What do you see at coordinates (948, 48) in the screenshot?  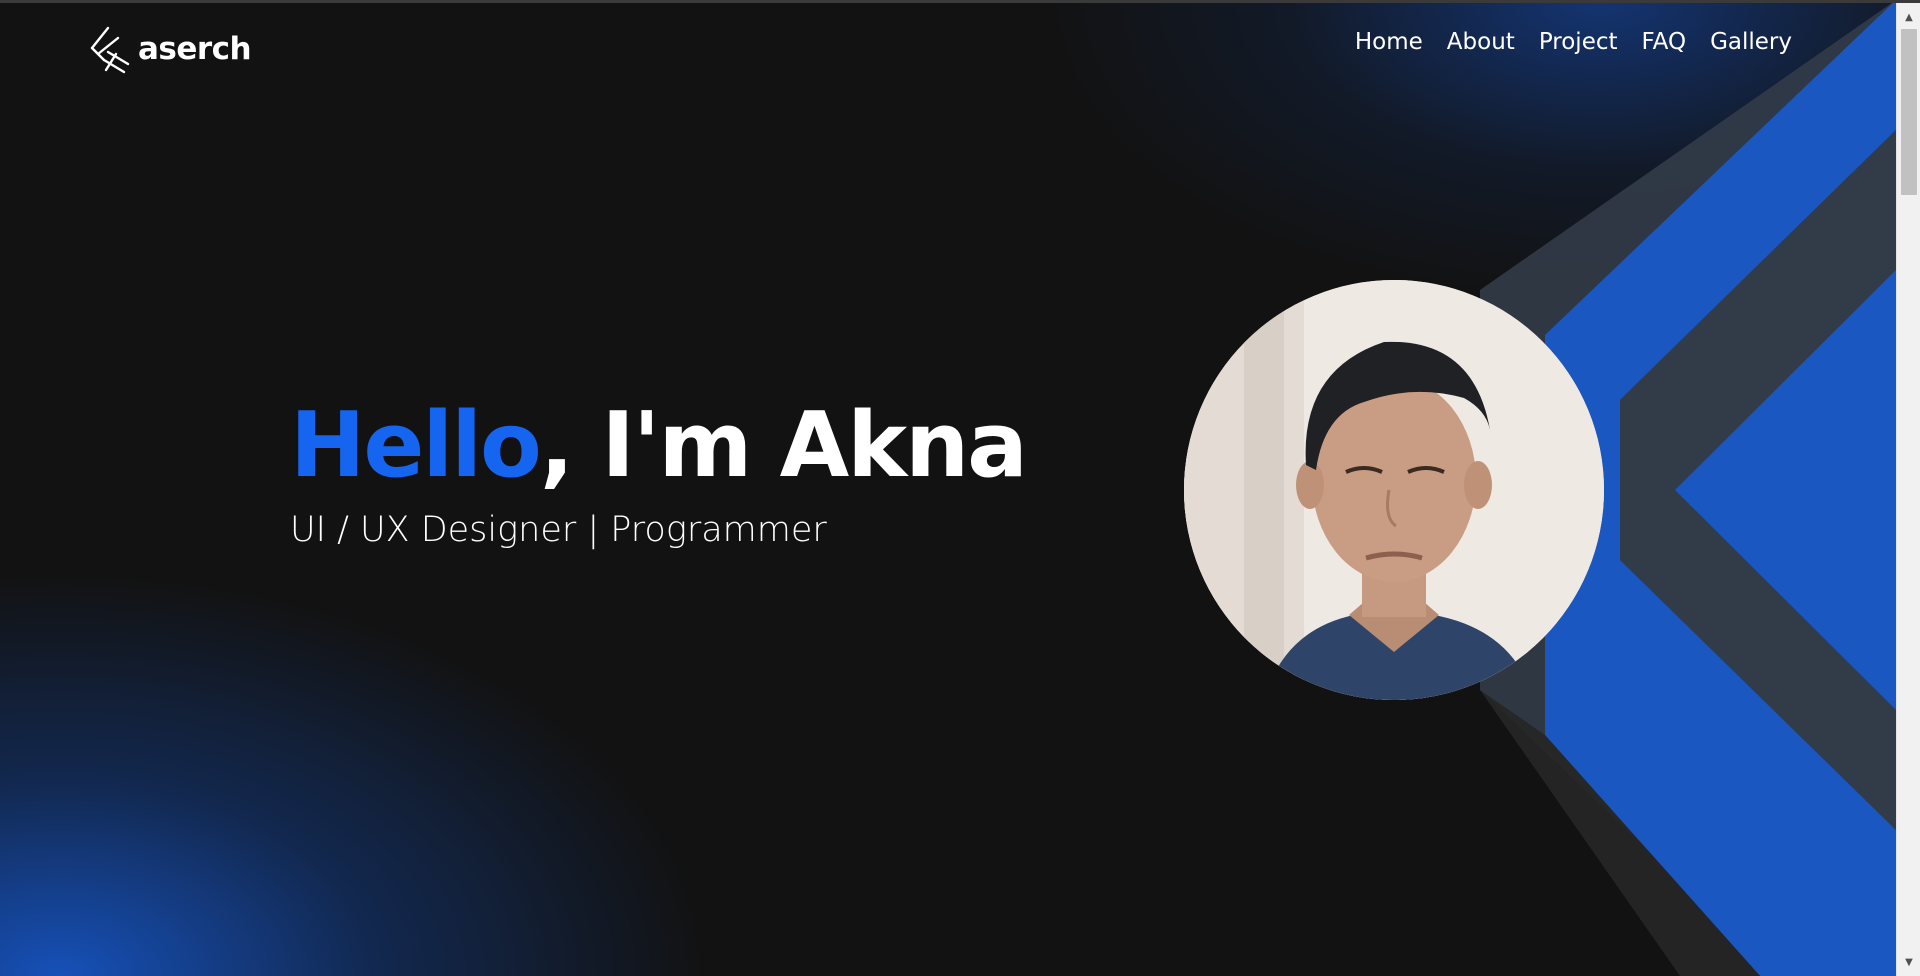 I see `navbar: aserch Home About Project FAQ Gallery` at bounding box center [948, 48].